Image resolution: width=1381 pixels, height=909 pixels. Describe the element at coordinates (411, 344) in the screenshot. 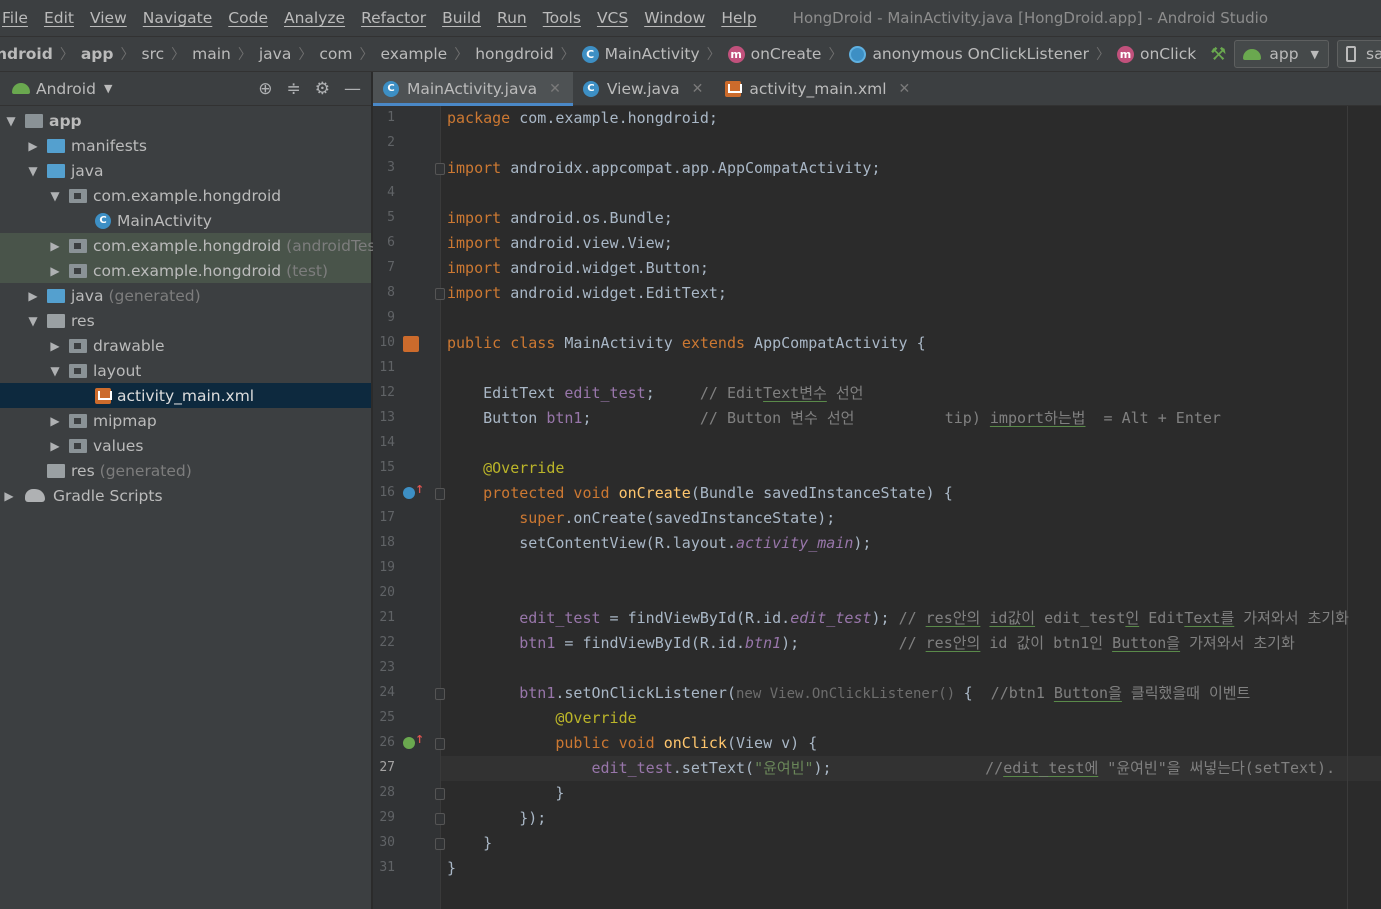

I see `related-layout-icon` at that location.